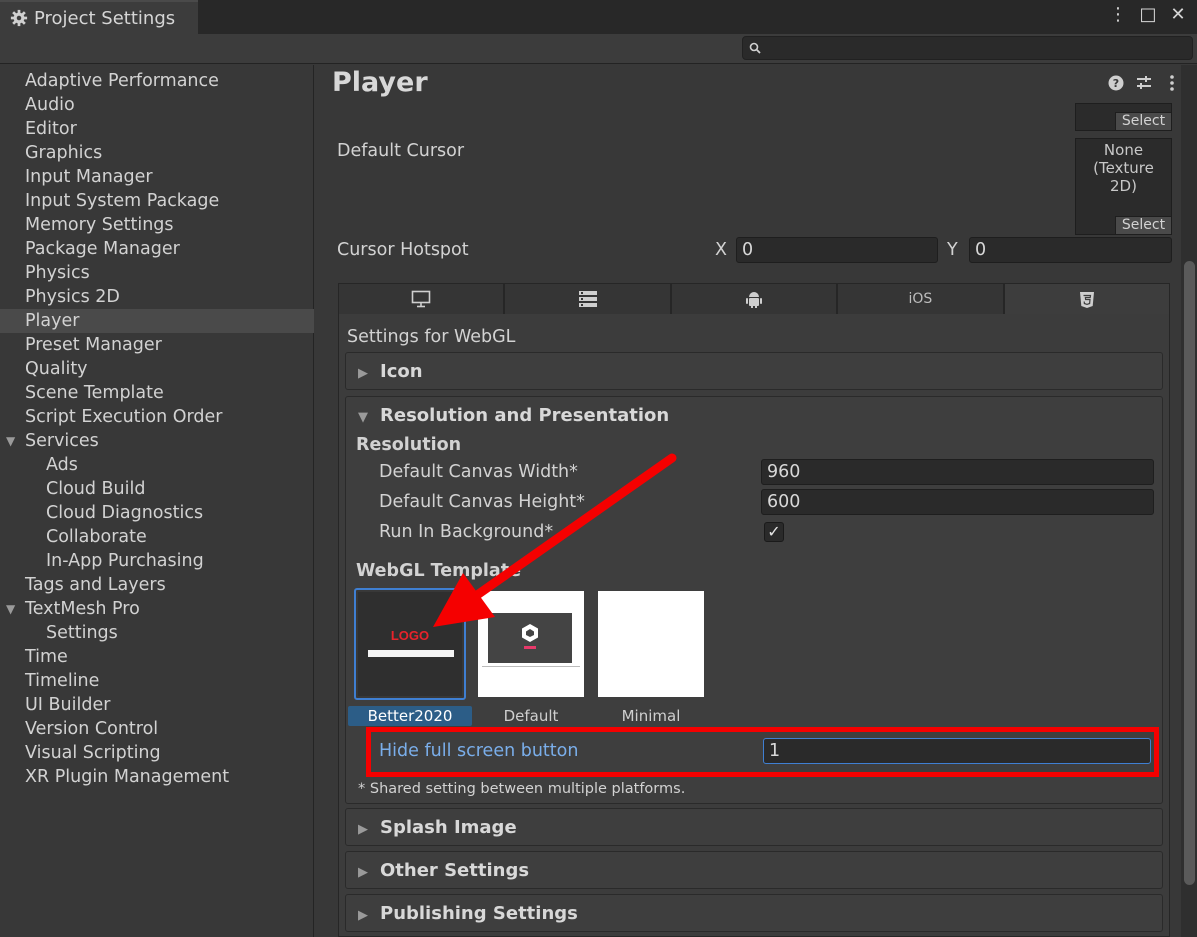  I want to click on unity-logo-icon, so click(530, 633).